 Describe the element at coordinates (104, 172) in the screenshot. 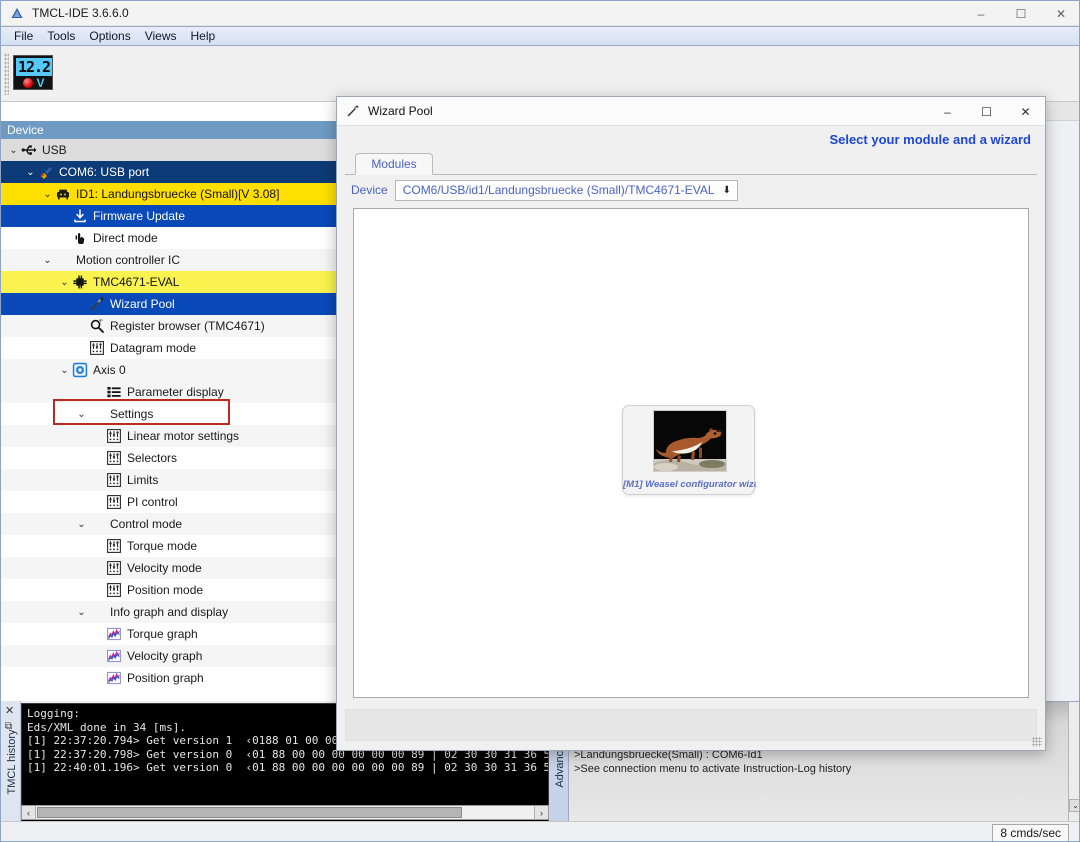

I see `tree-item-label: COM6: USB port` at that location.